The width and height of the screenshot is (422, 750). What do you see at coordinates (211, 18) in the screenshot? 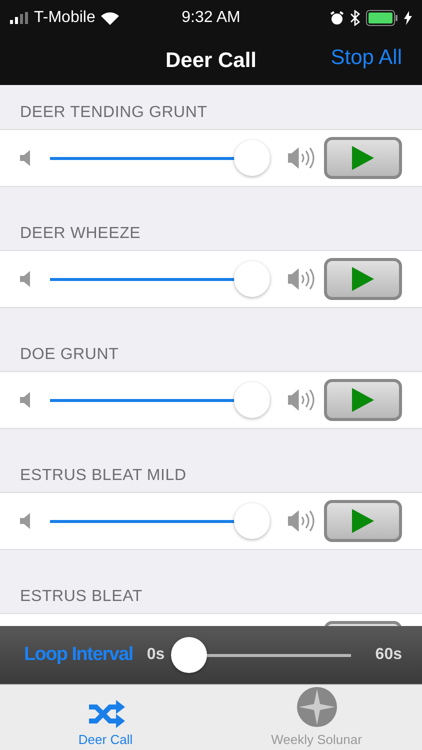
I see `status-time: 9:32 AM` at bounding box center [211, 18].